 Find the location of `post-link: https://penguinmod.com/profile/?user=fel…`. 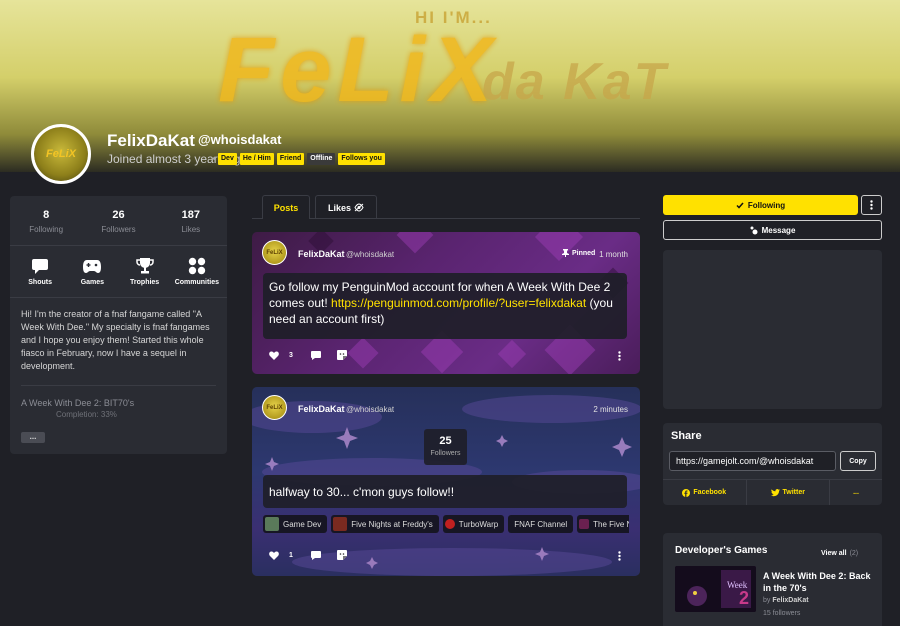

post-link: https://penguinmod.com/profile/?user=fel… is located at coordinates (458, 303).